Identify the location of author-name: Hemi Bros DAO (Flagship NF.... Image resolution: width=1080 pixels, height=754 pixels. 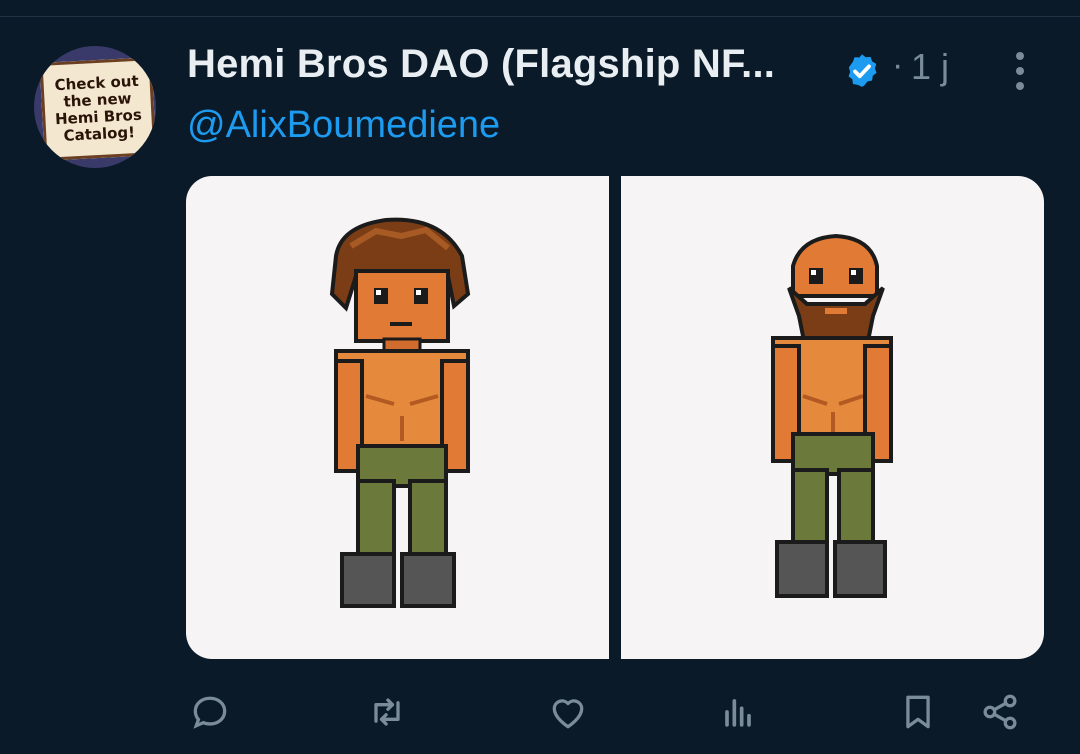
(481, 64).